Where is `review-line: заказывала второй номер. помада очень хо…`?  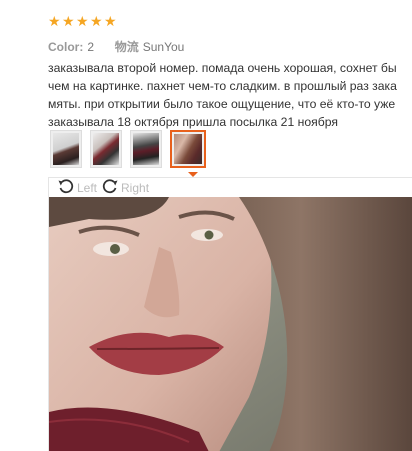
review-line: заказывала второй номер. помада очень хо… is located at coordinates (222, 68).